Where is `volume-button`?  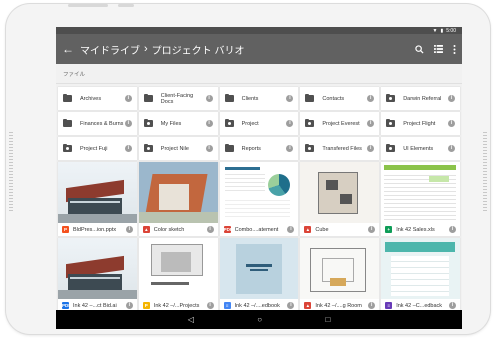
volume-button is located at coordinates (88, 5).